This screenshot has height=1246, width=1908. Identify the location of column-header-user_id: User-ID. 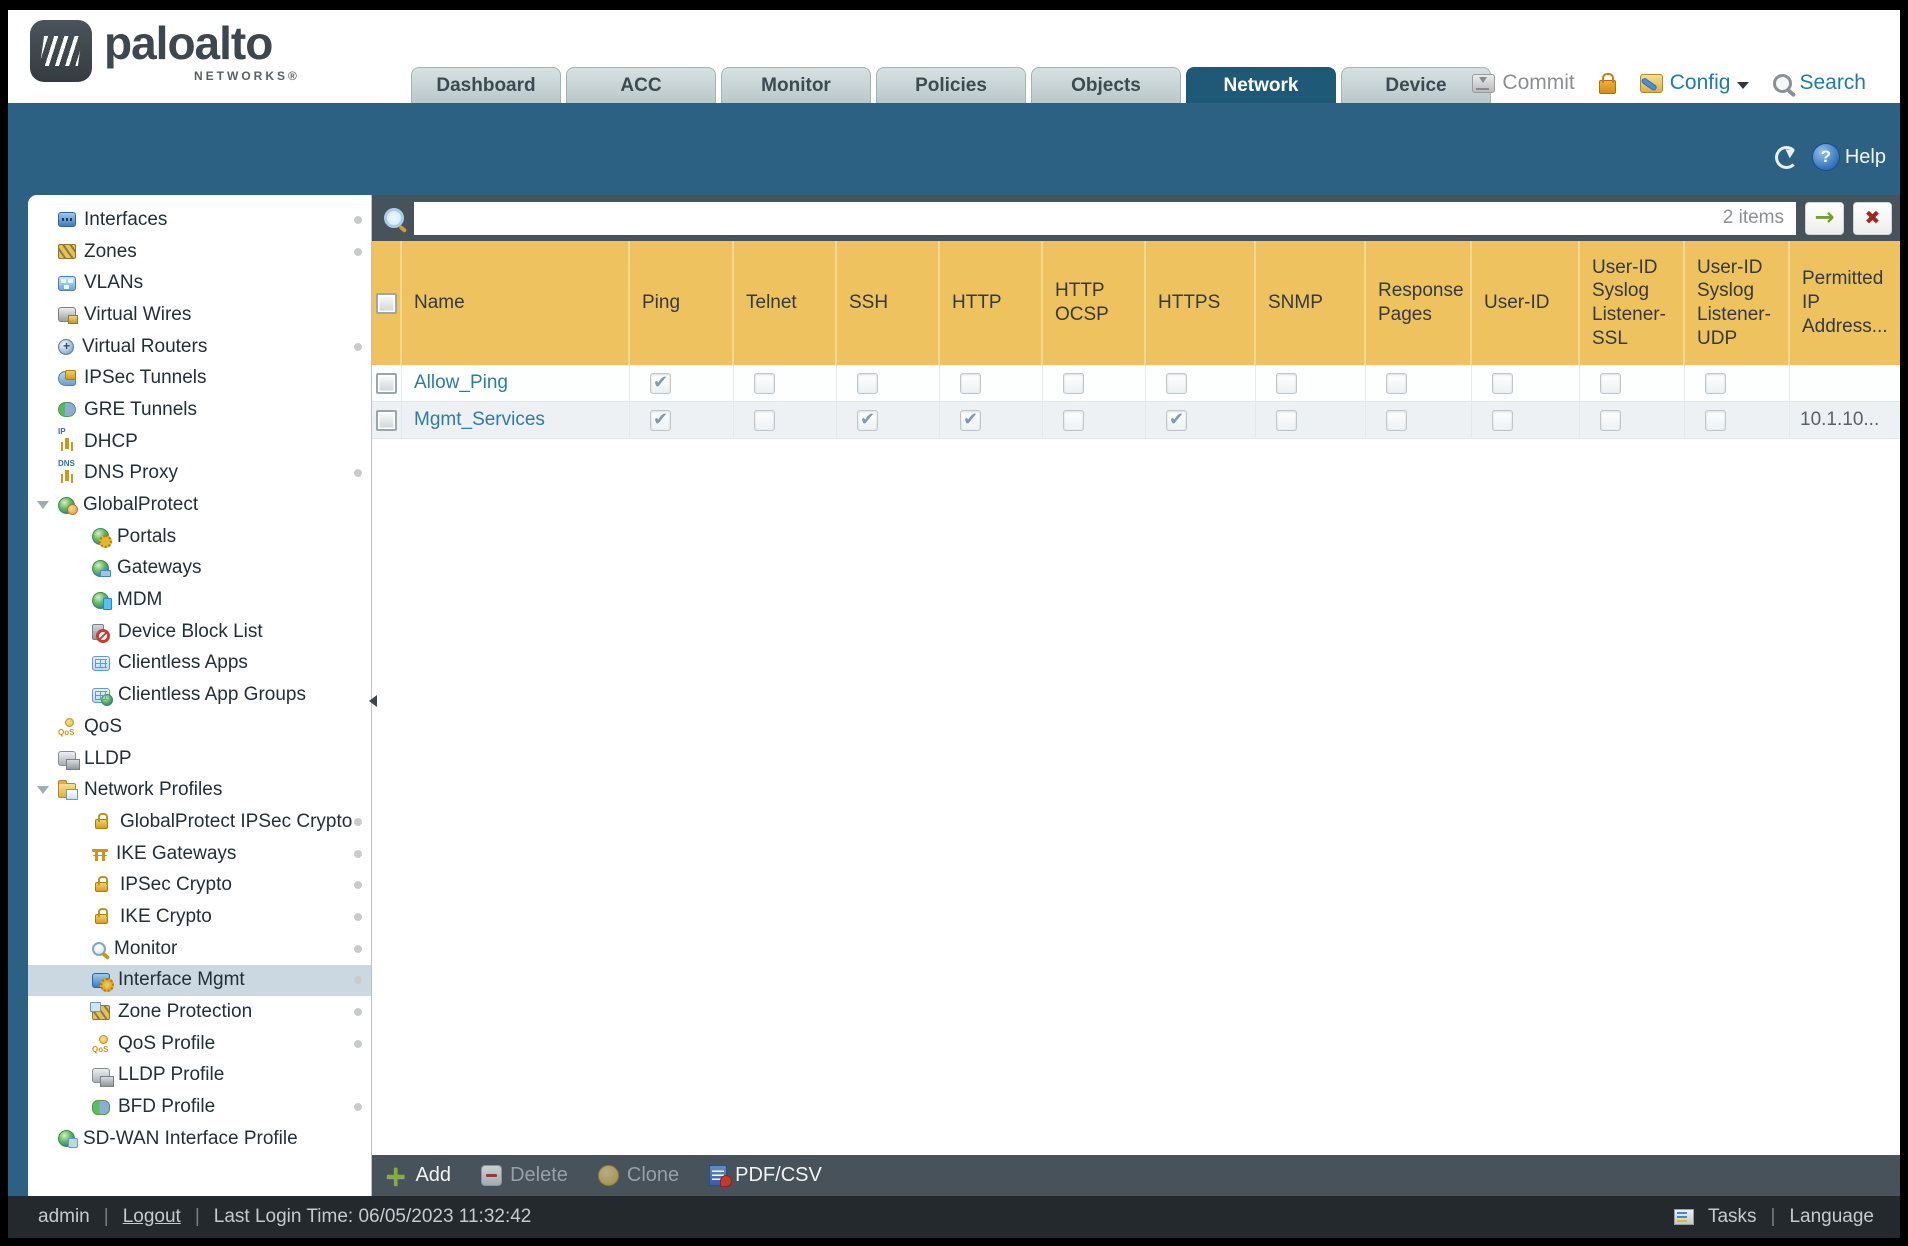
(1526, 303).